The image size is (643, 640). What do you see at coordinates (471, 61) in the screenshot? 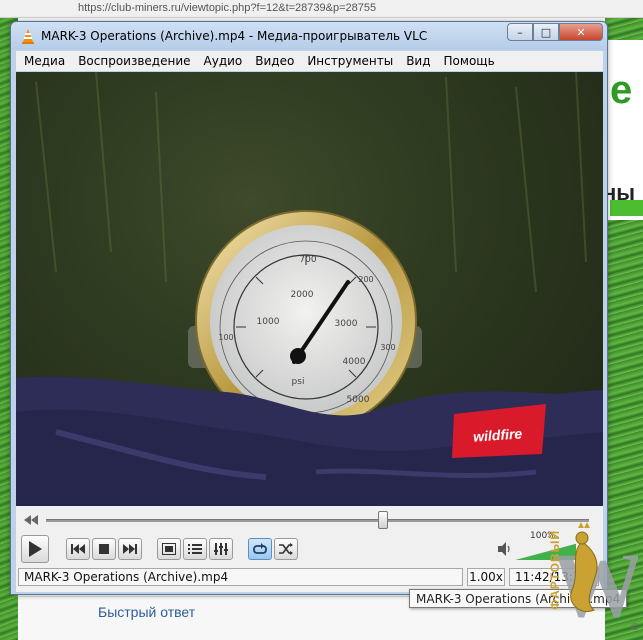
I see `menu-help: Помощь` at bounding box center [471, 61].